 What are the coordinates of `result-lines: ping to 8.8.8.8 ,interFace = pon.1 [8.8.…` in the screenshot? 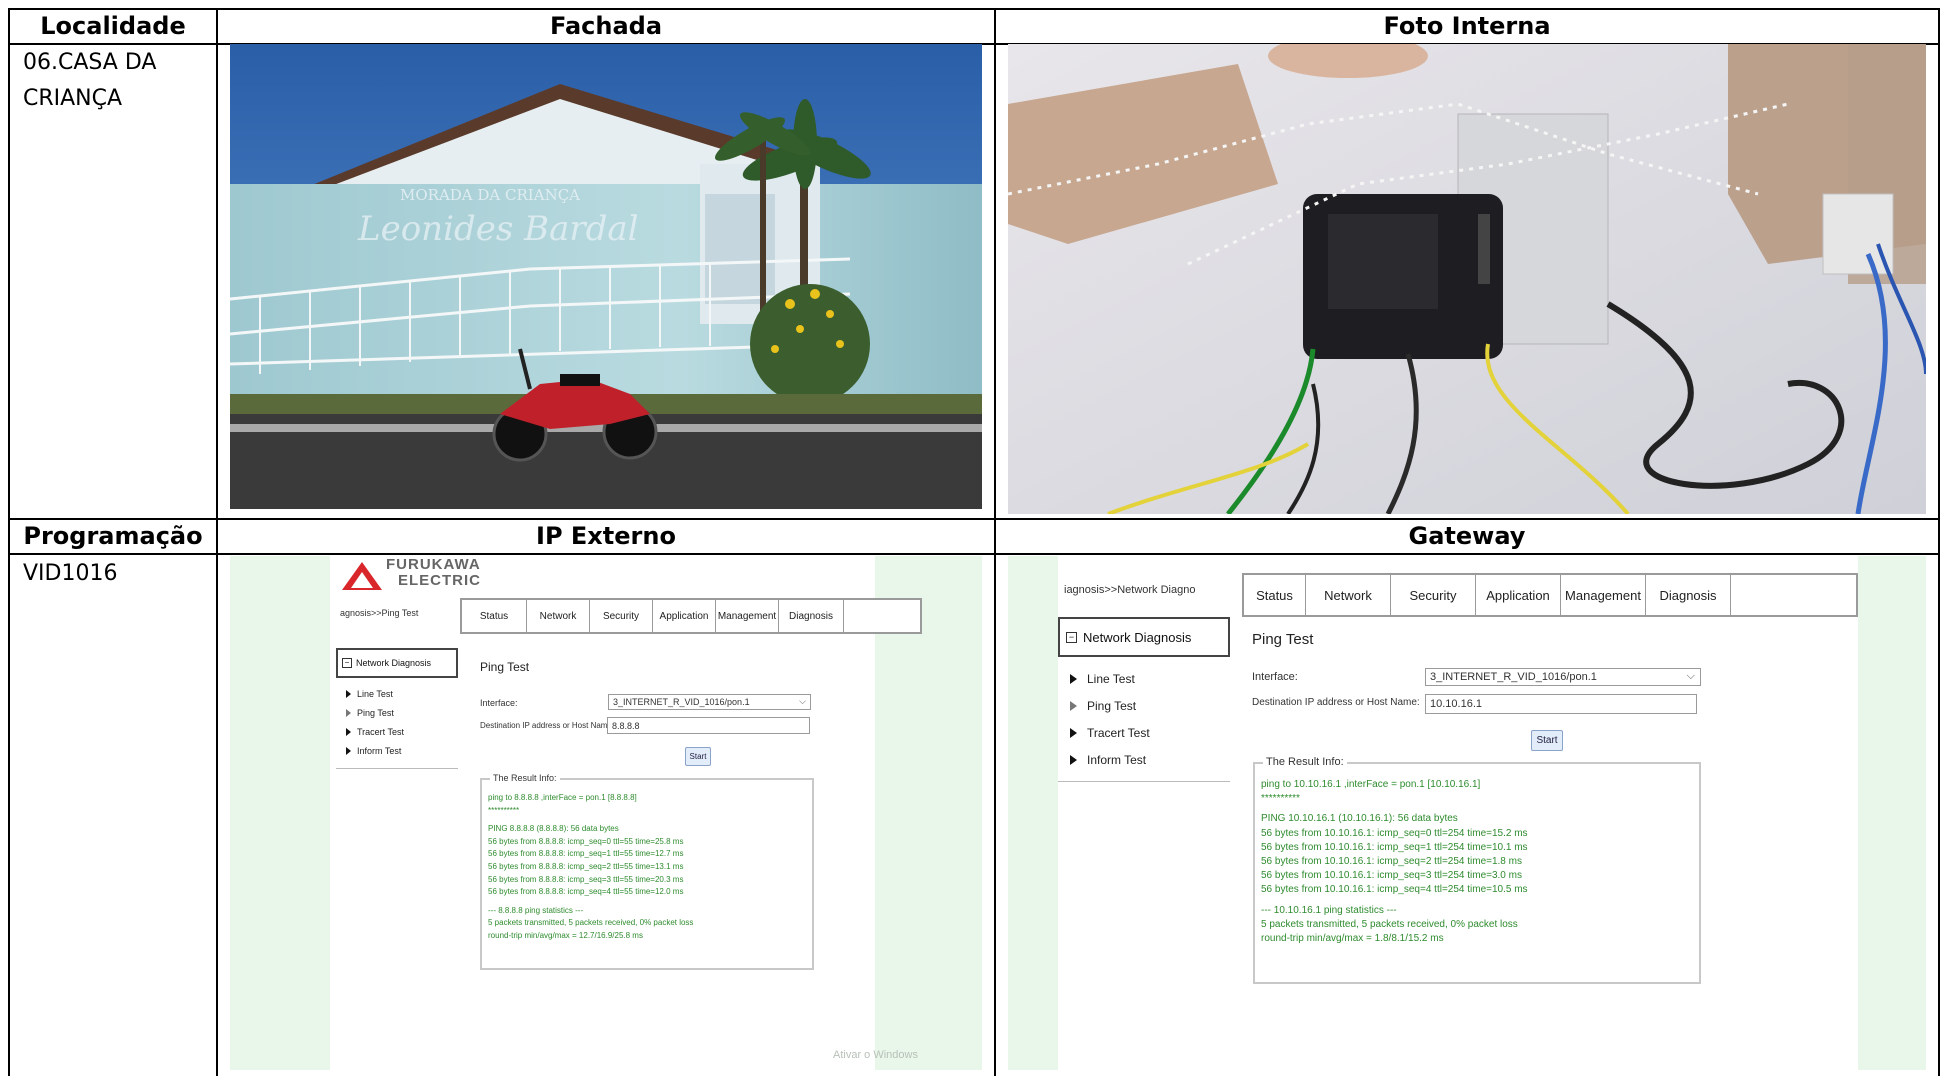 It's located at (590, 867).